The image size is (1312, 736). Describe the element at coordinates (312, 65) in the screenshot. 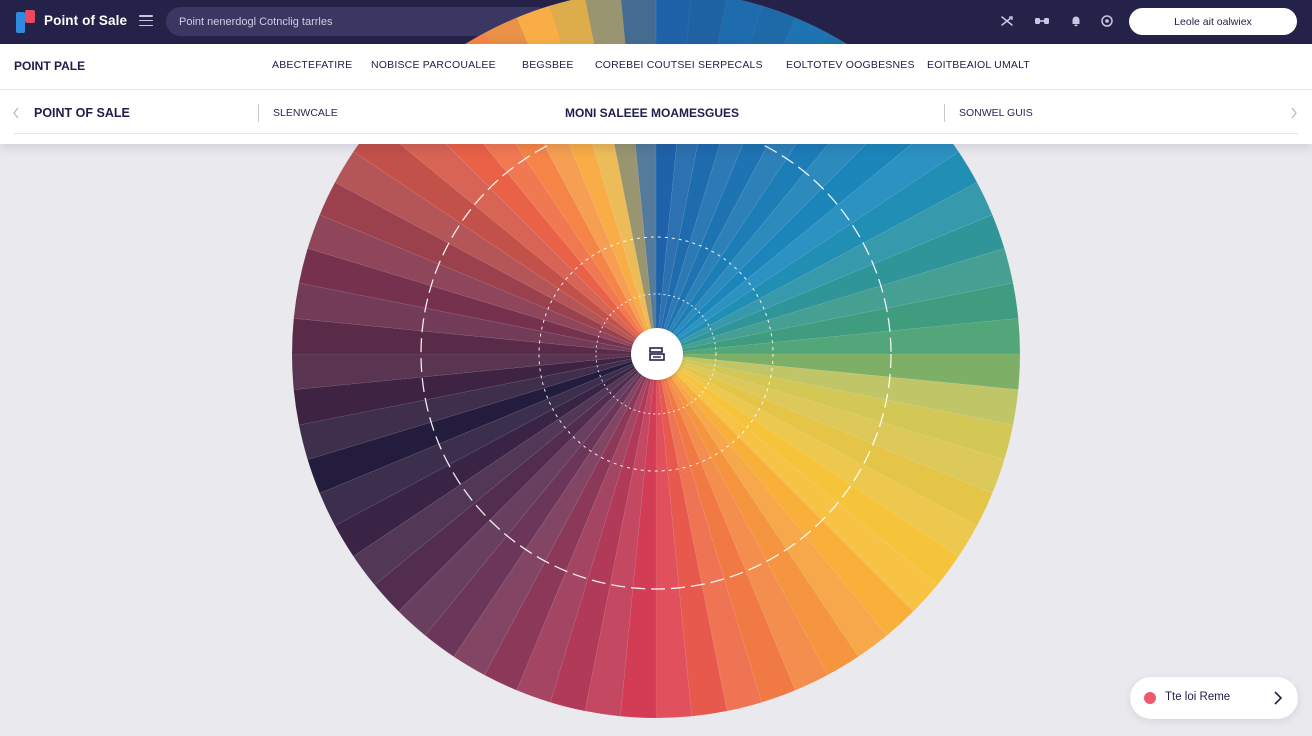

I see `nav-tab-1: ABECTEFATIRE` at that location.